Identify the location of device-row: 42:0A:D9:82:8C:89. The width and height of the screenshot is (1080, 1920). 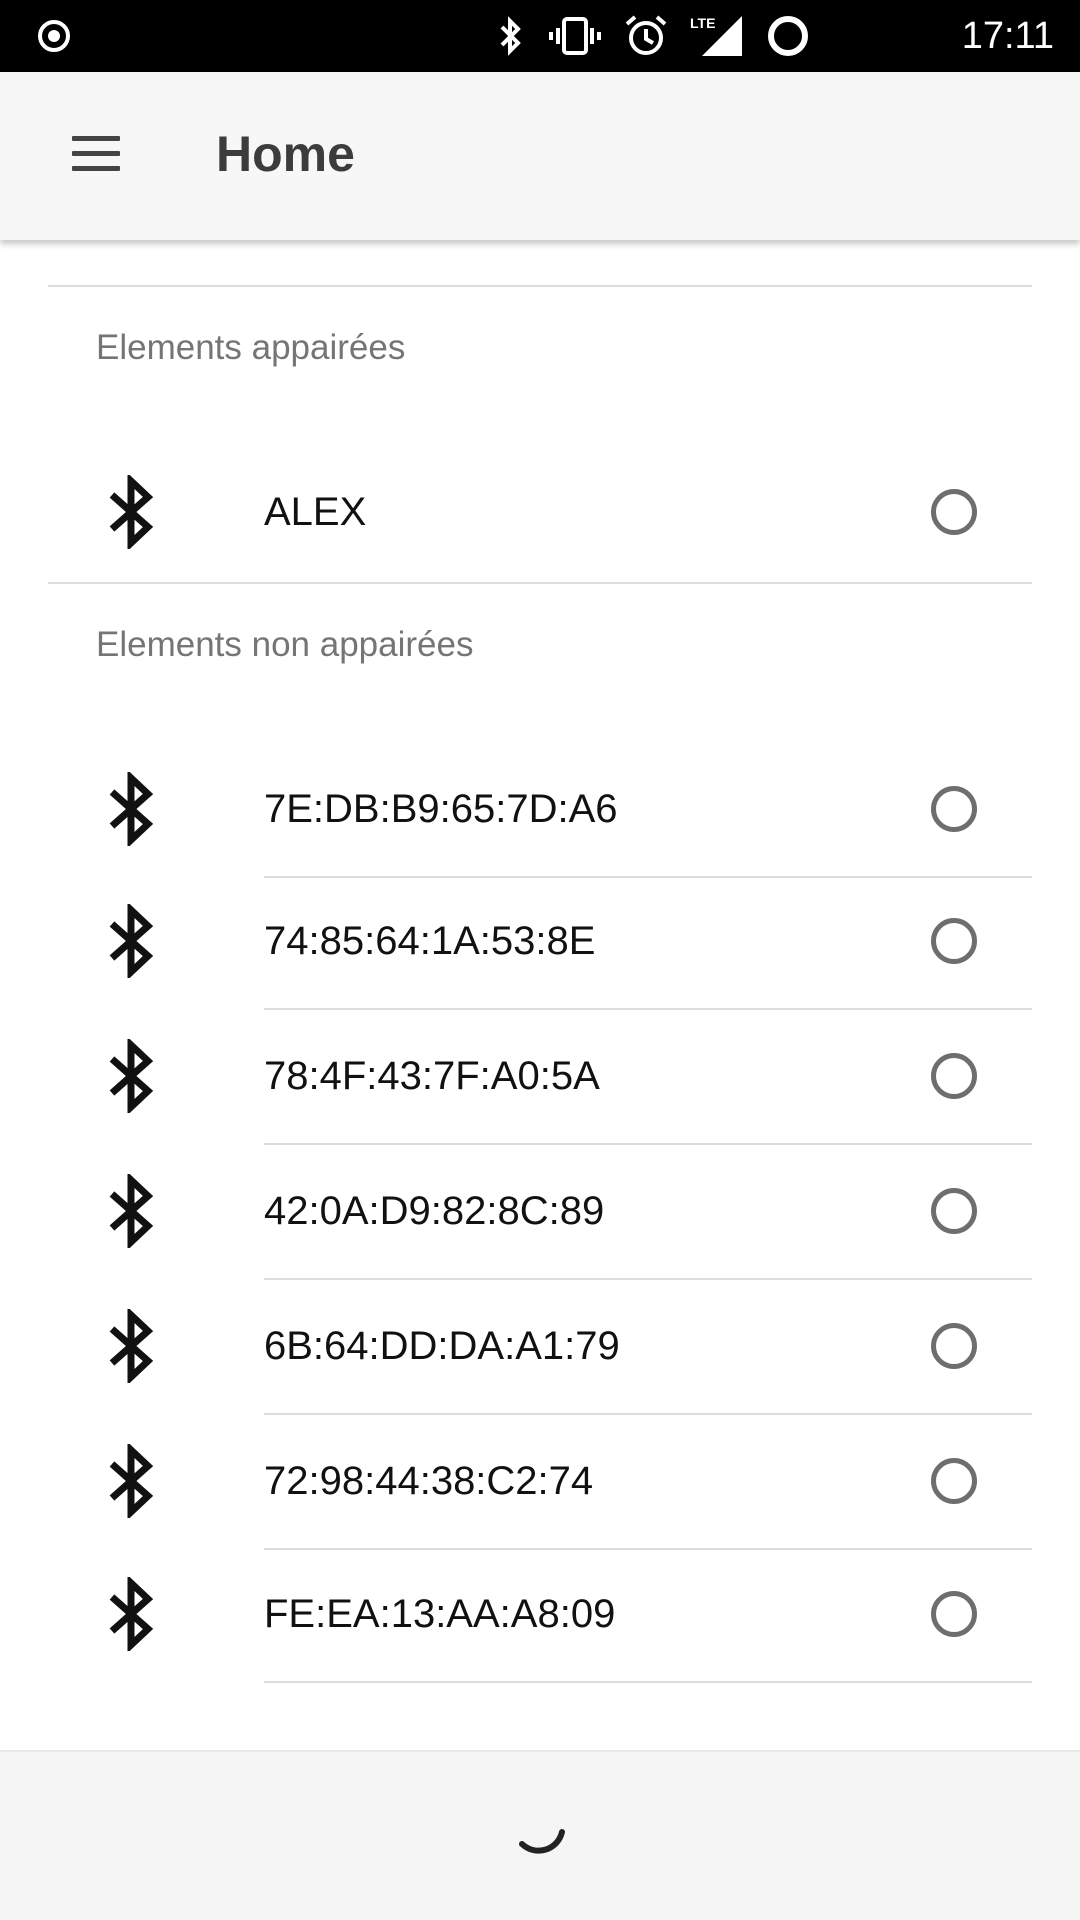
(540, 1211).